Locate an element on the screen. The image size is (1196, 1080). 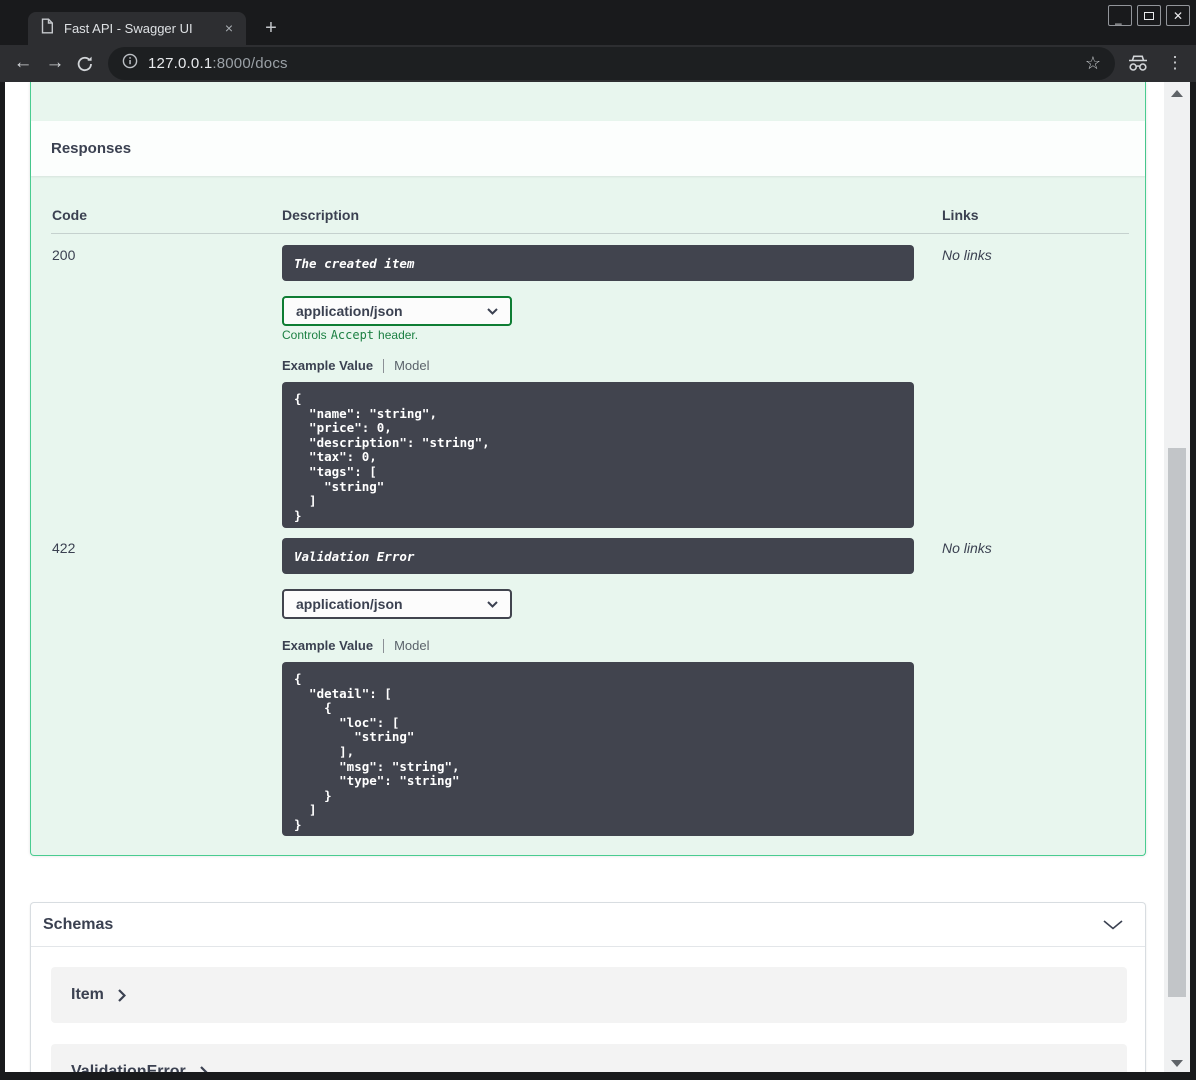
window-frame-bottom is located at coordinates (598, 1076).